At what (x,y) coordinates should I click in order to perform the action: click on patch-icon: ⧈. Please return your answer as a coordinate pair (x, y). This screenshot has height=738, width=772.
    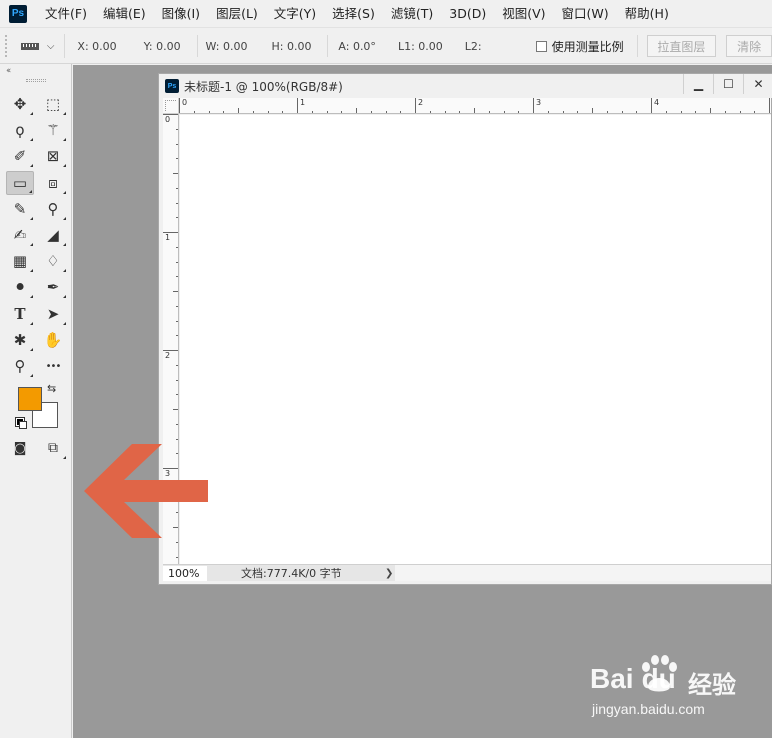
    Looking at the image, I should click on (53, 183).